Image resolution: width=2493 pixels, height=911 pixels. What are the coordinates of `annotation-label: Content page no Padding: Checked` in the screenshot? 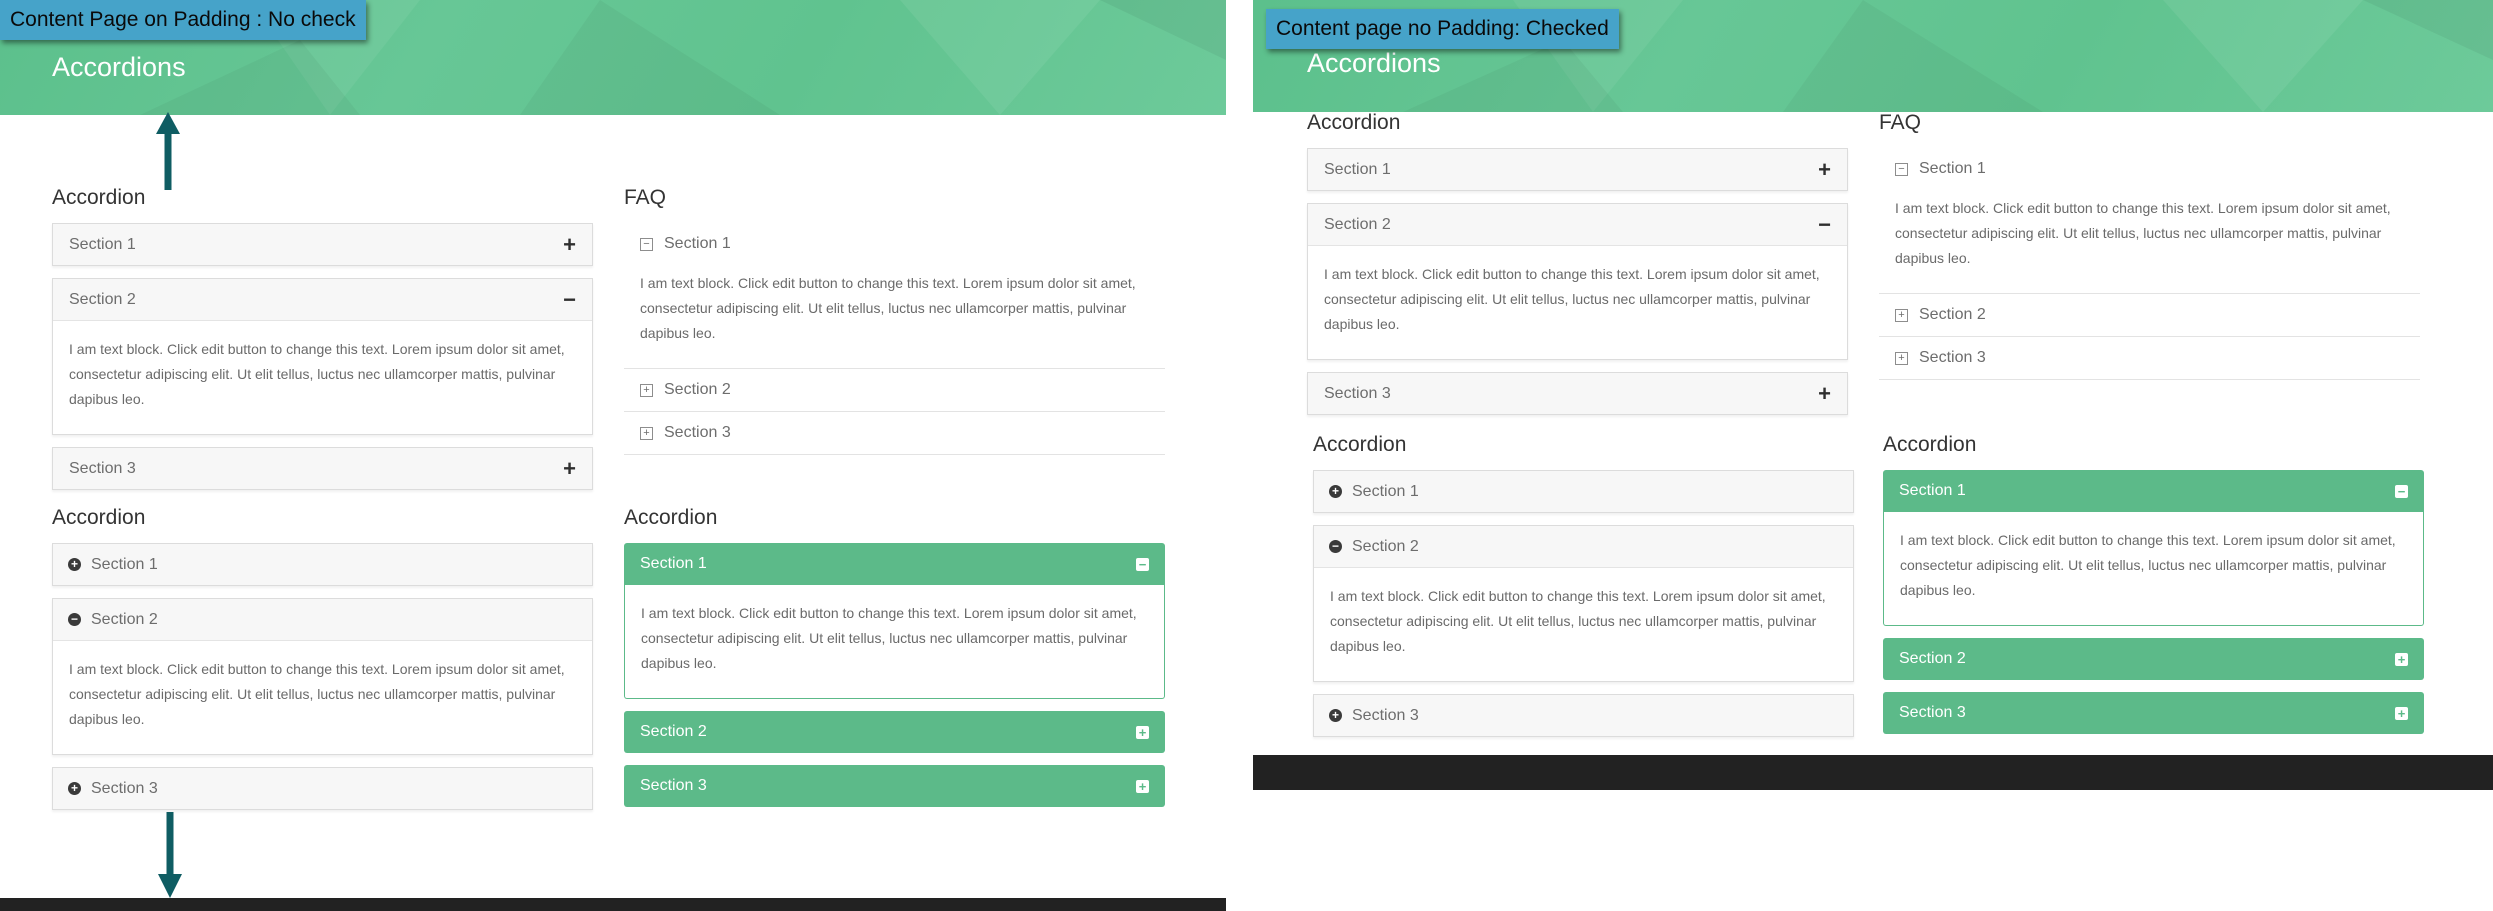 It's located at (1442, 29).